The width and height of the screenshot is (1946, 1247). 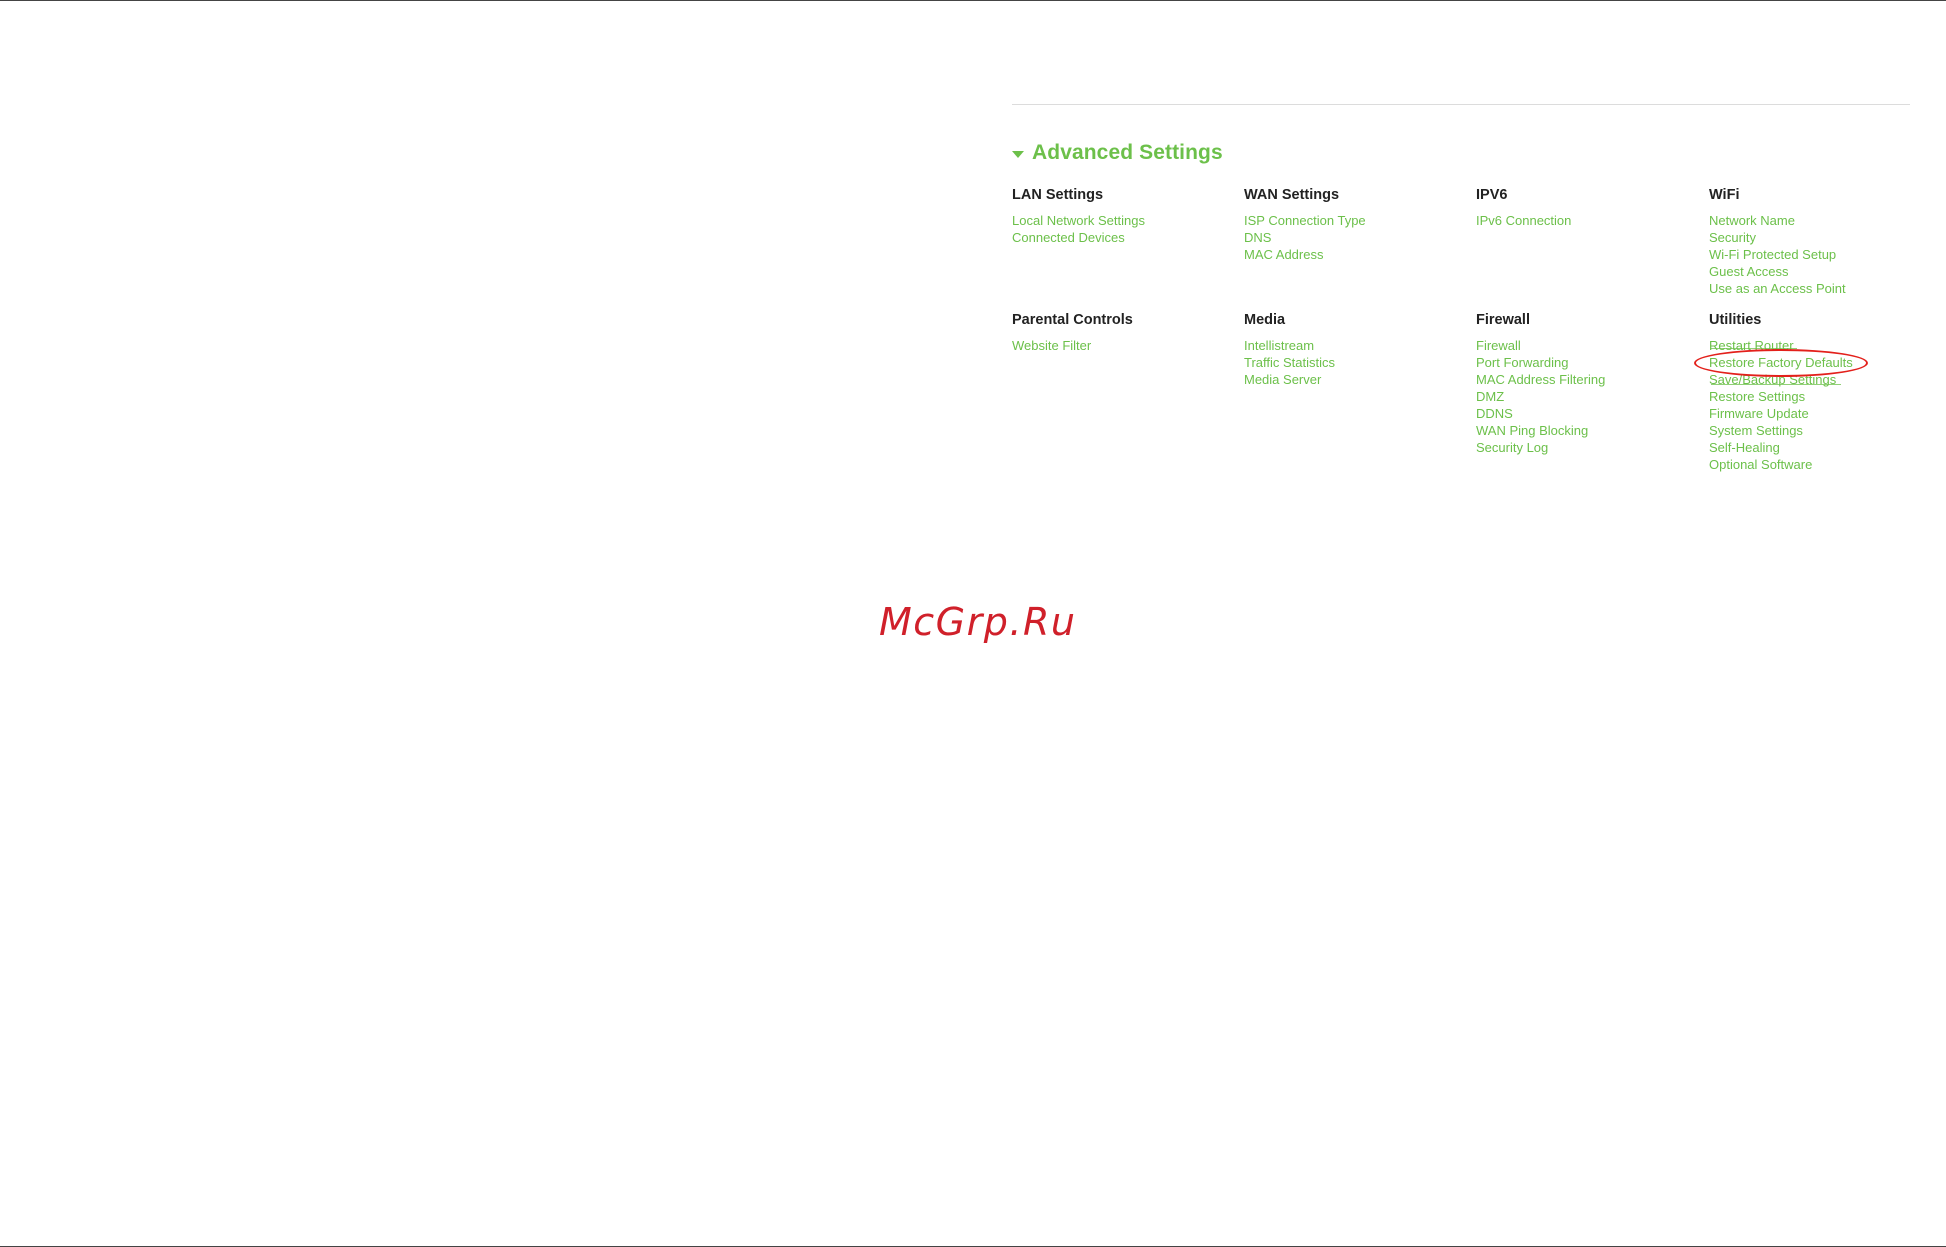 I want to click on link-system-settings: System Settings, so click(x=1824, y=430).